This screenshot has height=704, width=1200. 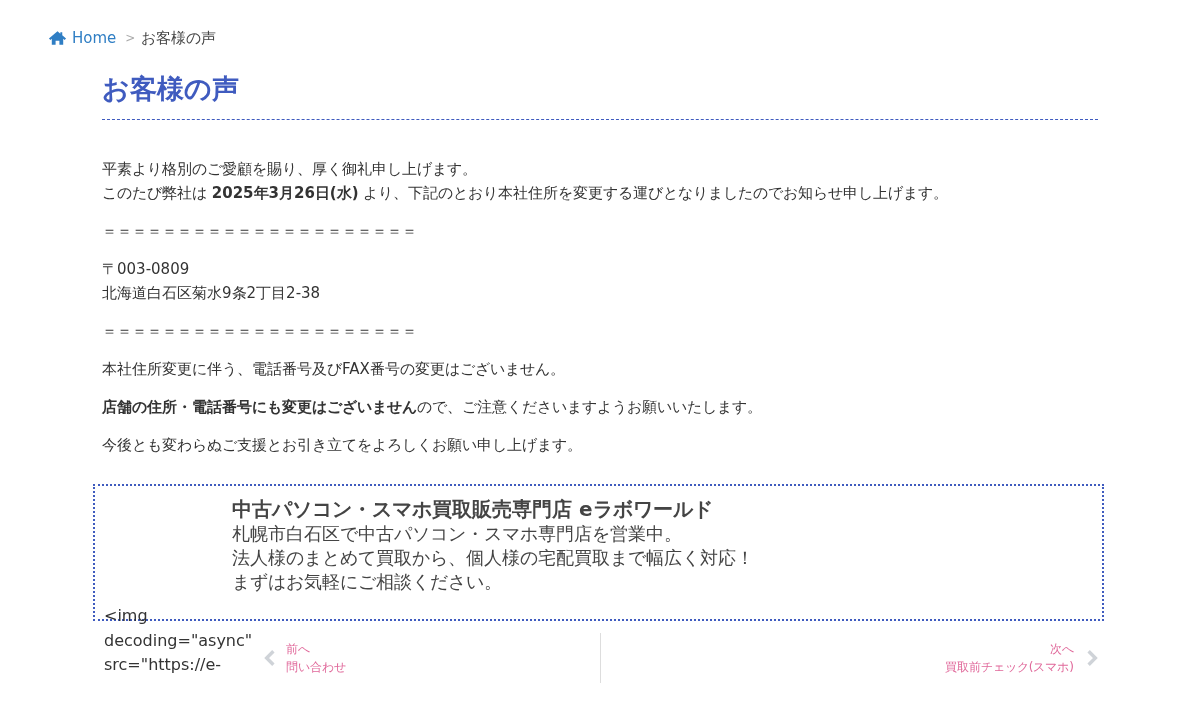 I want to click on body-text: 〒003-0809, so click(x=146, y=270).